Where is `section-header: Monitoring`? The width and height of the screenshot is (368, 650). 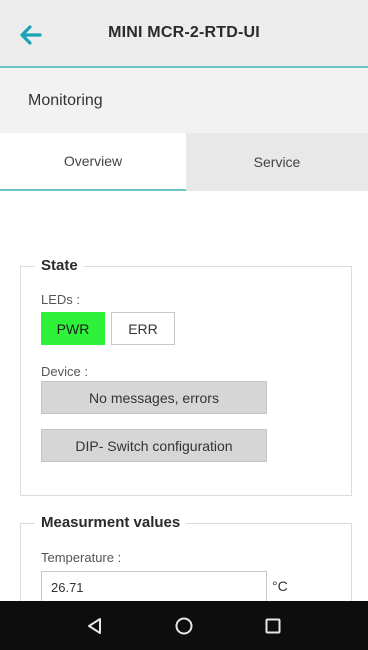
section-header: Monitoring is located at coordinates (184, 100).